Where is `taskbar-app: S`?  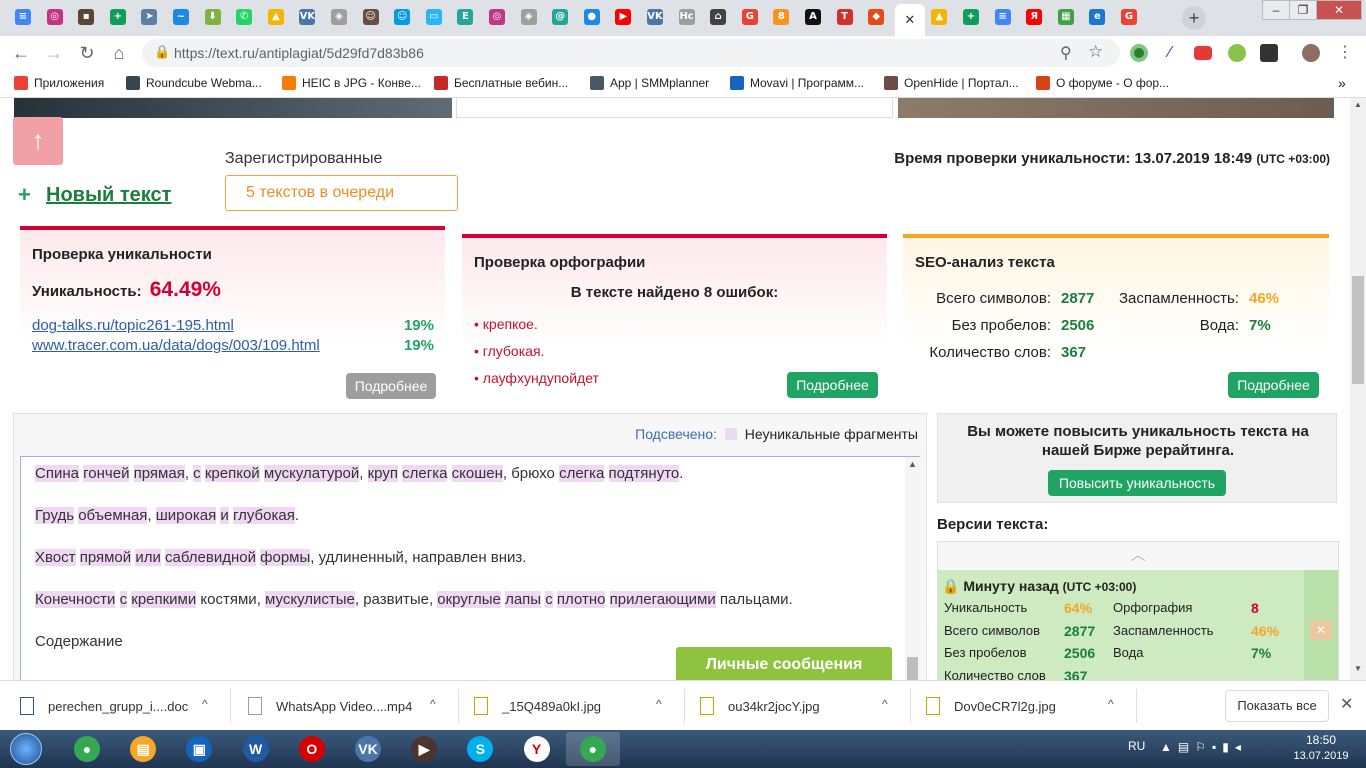 taskbar-app: S is located at coordinates (480, 749).